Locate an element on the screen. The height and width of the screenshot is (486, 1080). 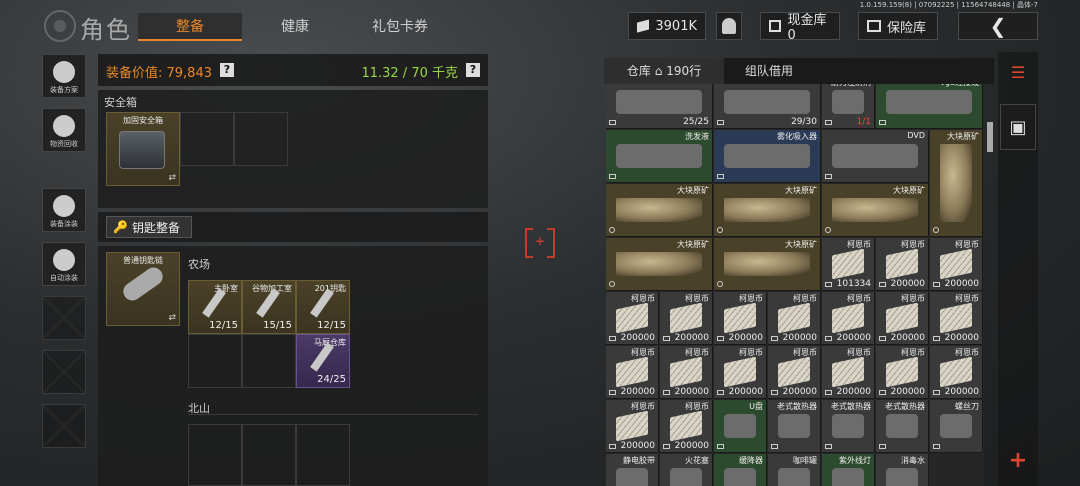
key-item: 马厩仓库 24/25 is located at coordinates (323, 361).